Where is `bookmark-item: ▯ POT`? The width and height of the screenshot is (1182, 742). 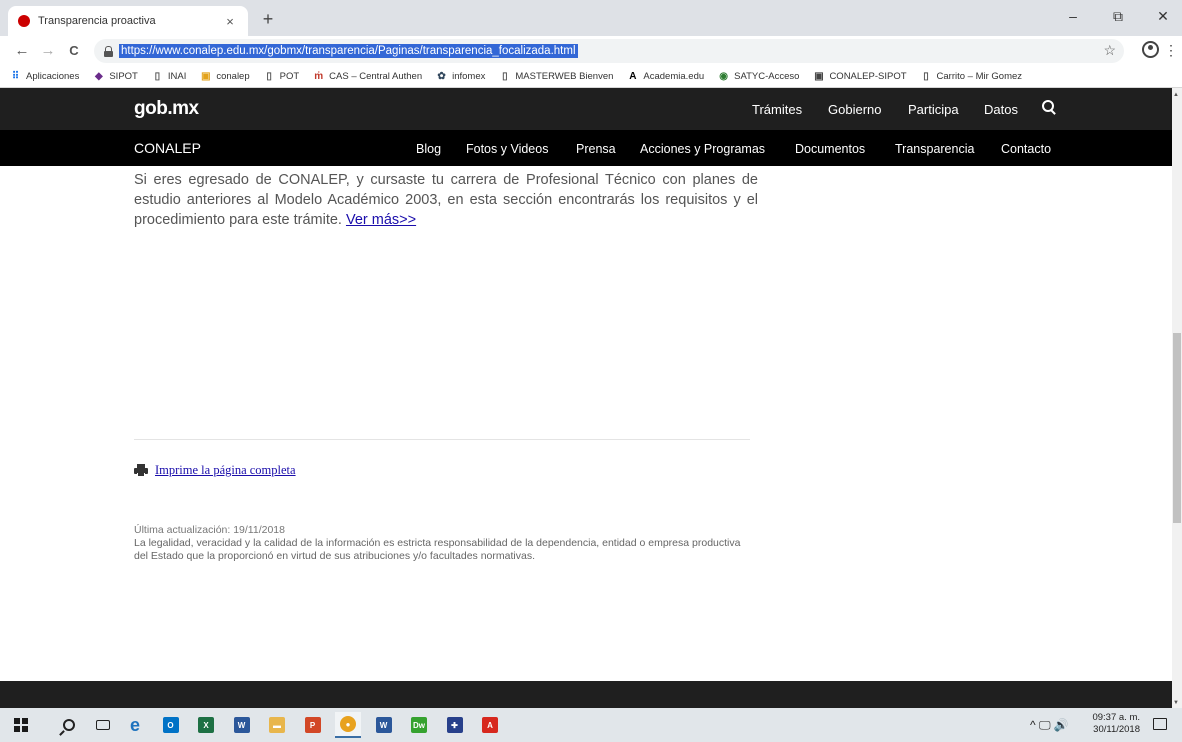
bookmark-item: ▯ POT is located at coordinates (282, 76).